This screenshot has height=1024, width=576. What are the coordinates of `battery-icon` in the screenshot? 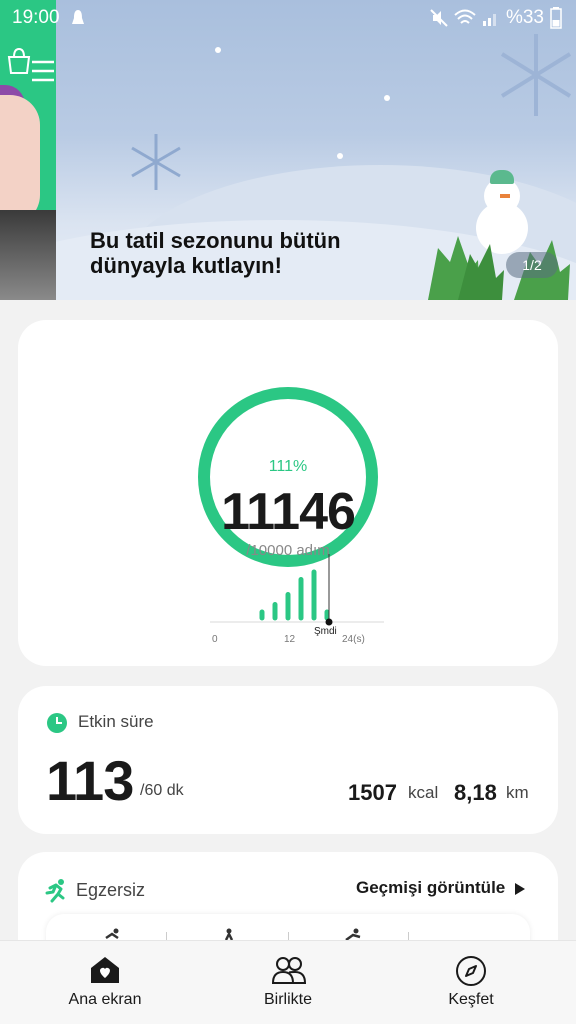 It's located at (556, 18).